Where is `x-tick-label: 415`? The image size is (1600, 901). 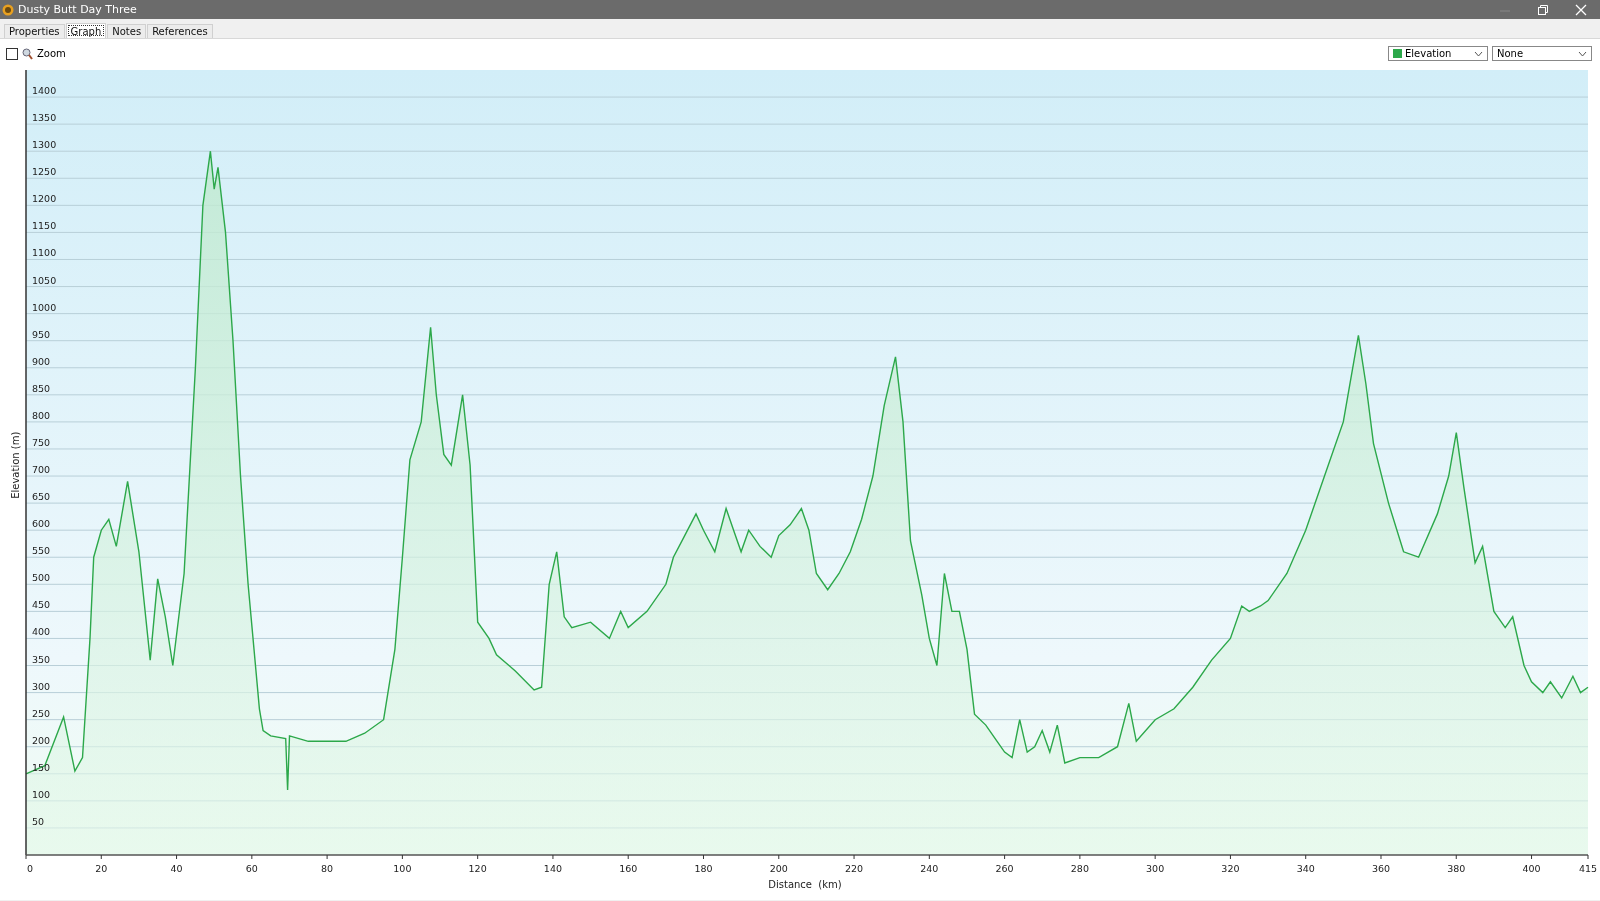
x-tick-label: 415 is located at coordinates (1588, 868).